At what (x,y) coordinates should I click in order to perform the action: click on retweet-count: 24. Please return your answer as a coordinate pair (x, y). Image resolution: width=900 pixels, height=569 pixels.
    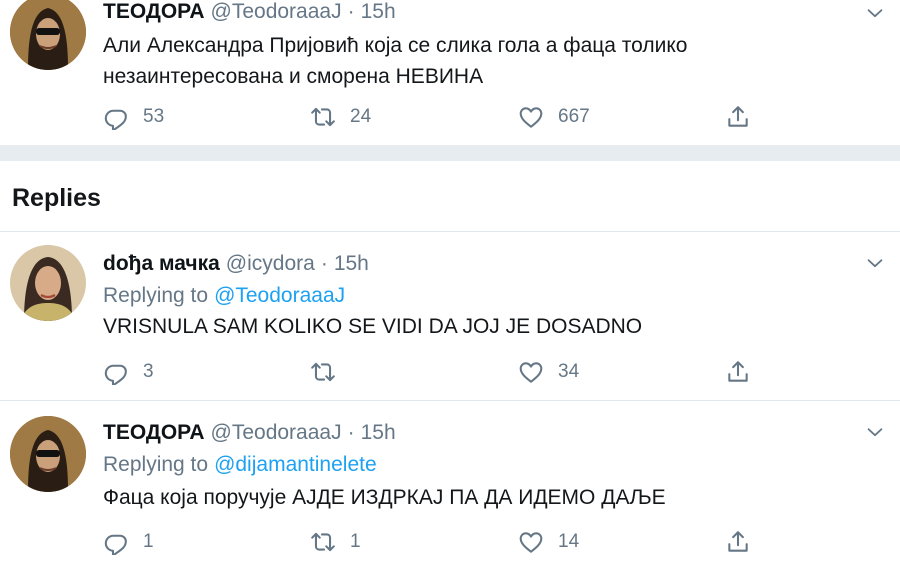
    Looking at the image, I should click on (361, 116).